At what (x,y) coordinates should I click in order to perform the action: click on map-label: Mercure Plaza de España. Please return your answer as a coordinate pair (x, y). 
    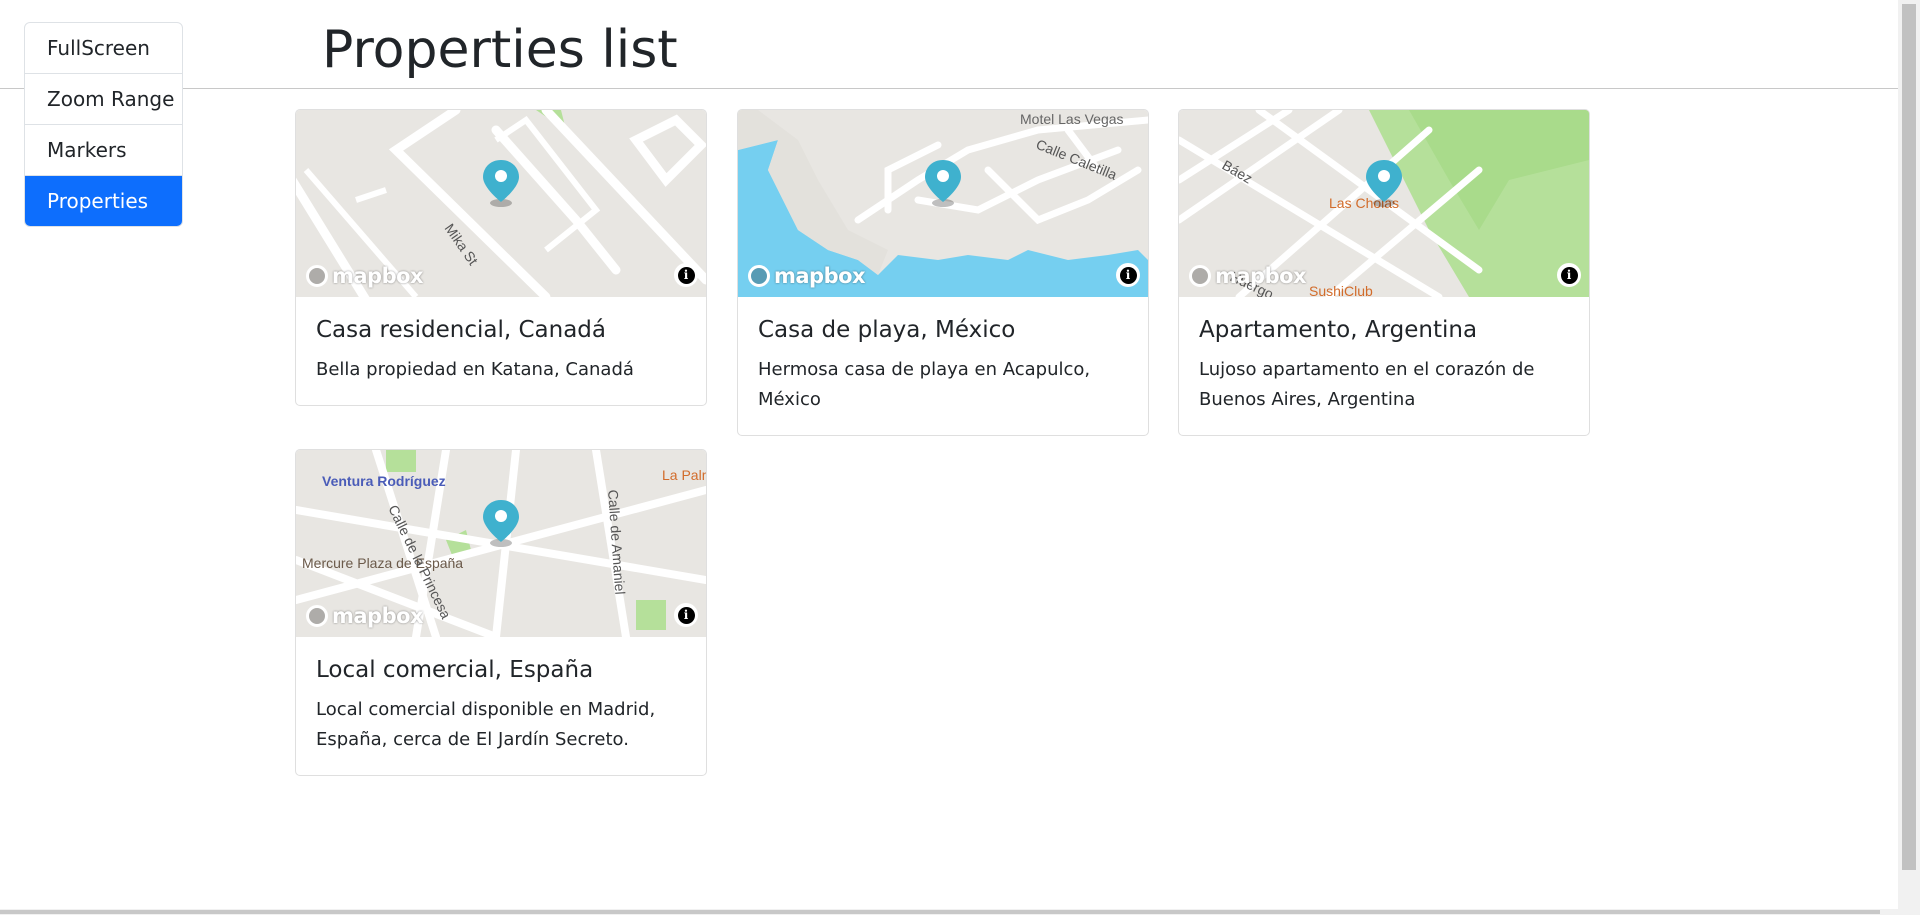
    Looking at the image, I should click on (382, 563).